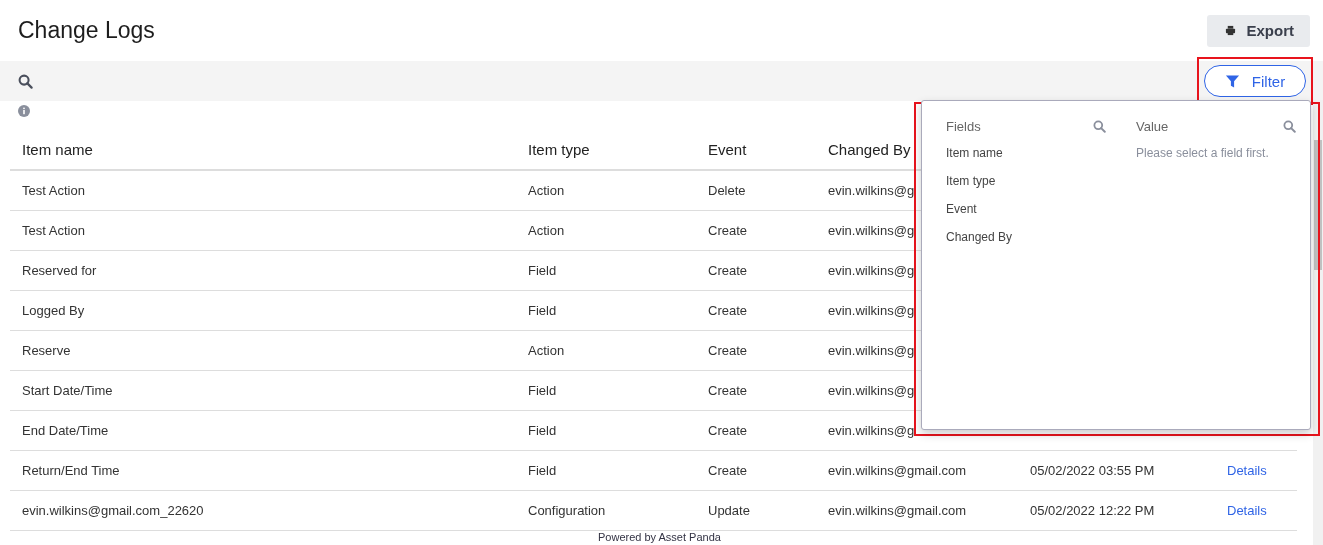 The width and height of the screenshot is (1323, 545). What do you see at coordinates (24, 111) in the screenshot?
I see `info-icon` at bounding box center [24, 111].